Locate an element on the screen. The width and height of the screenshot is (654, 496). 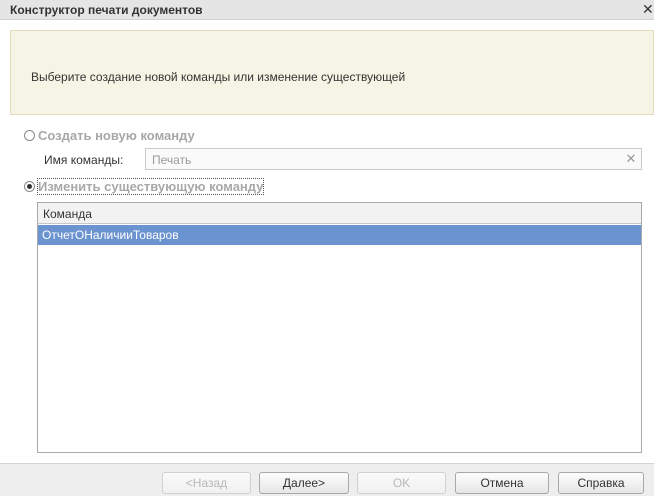
change-existing-radio is located at coordinates (29, 186).